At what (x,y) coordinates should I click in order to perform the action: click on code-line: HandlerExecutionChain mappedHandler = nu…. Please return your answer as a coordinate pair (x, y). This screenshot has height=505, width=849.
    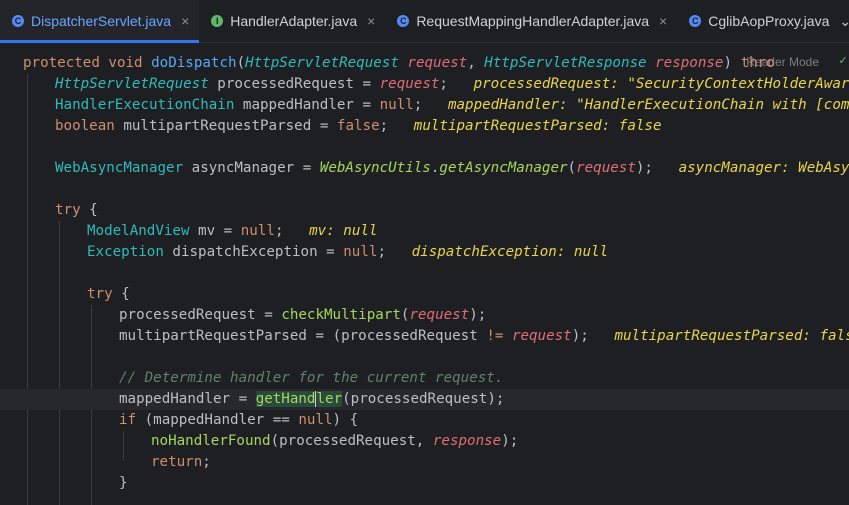
    Looking at the image, I should click on (424, 105).